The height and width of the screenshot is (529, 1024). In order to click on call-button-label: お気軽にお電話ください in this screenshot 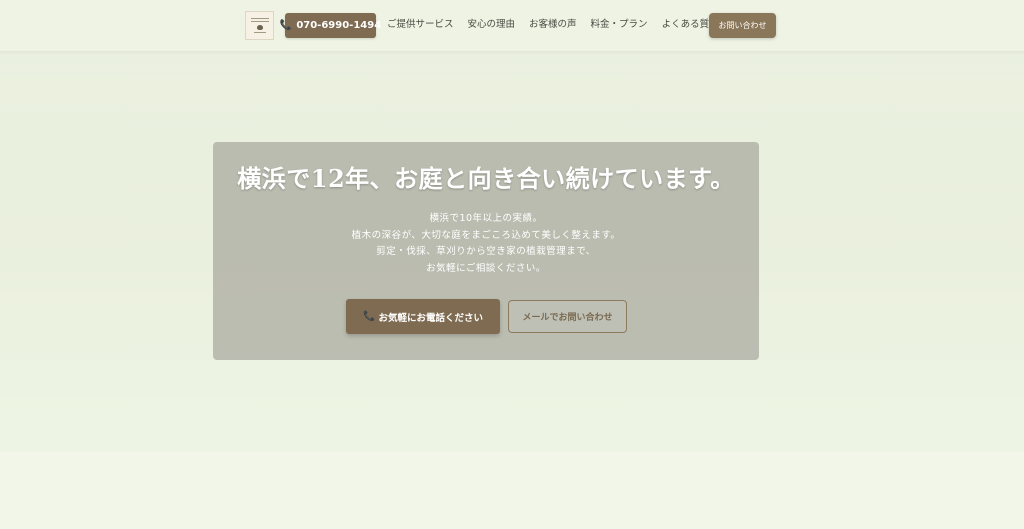, I will do `click(430, 318)`.